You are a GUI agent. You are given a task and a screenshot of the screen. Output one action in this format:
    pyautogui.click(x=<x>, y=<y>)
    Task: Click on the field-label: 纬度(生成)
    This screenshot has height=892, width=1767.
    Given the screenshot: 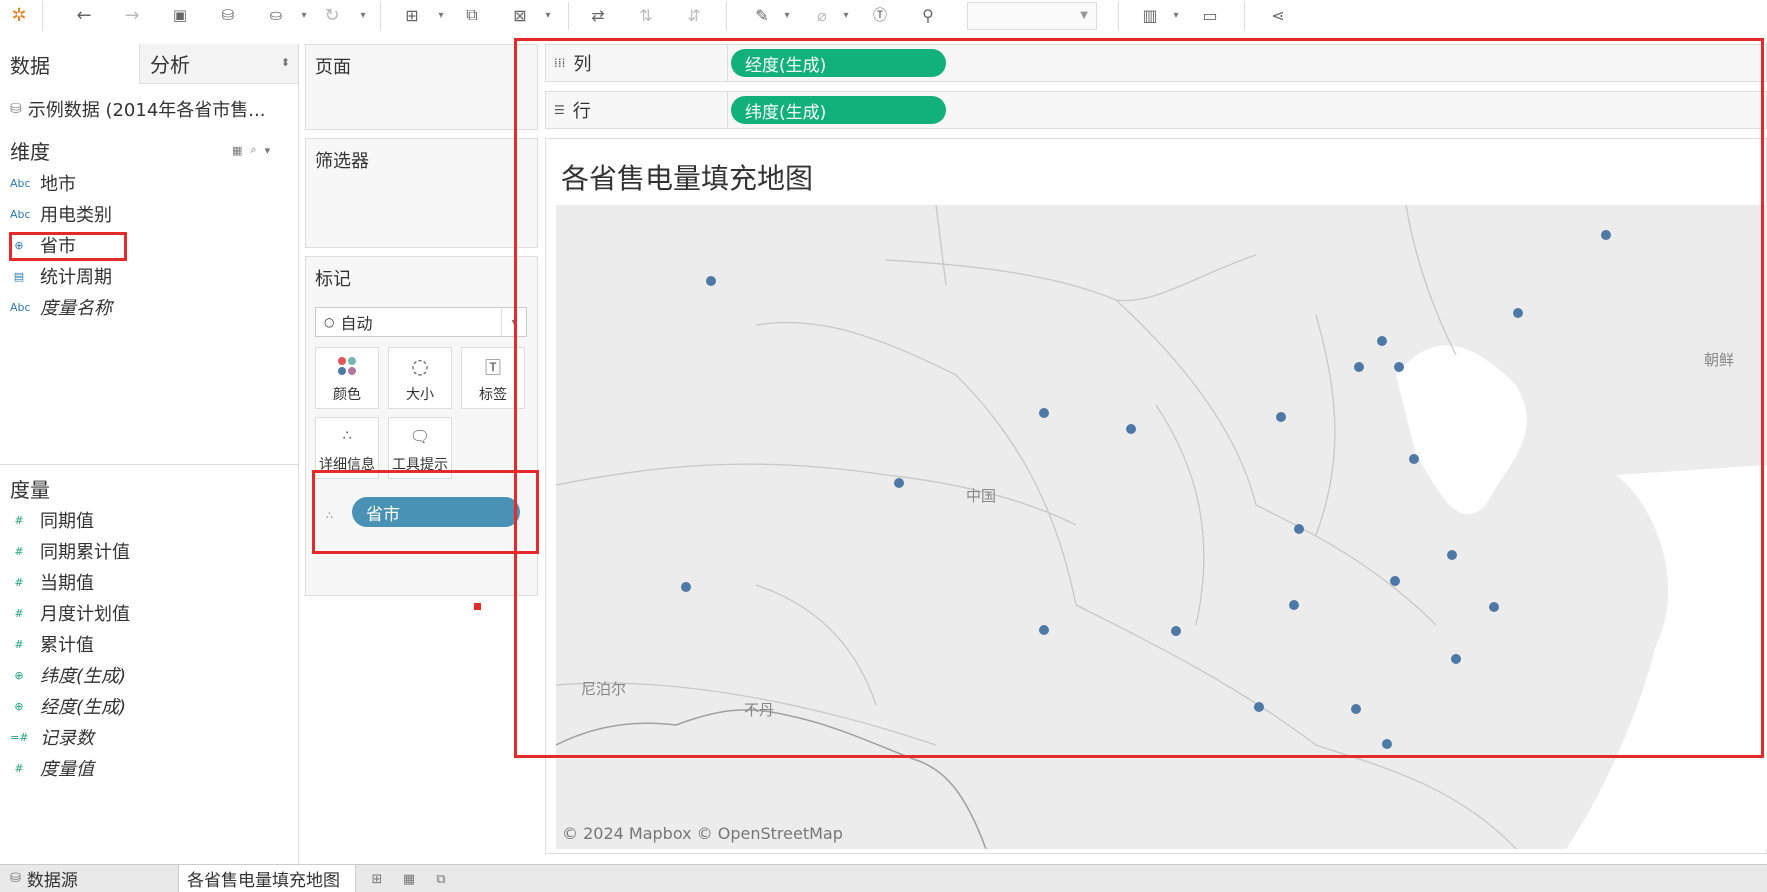 What is the action you would take?
    pyautogui.click(x=83, y=676)
    